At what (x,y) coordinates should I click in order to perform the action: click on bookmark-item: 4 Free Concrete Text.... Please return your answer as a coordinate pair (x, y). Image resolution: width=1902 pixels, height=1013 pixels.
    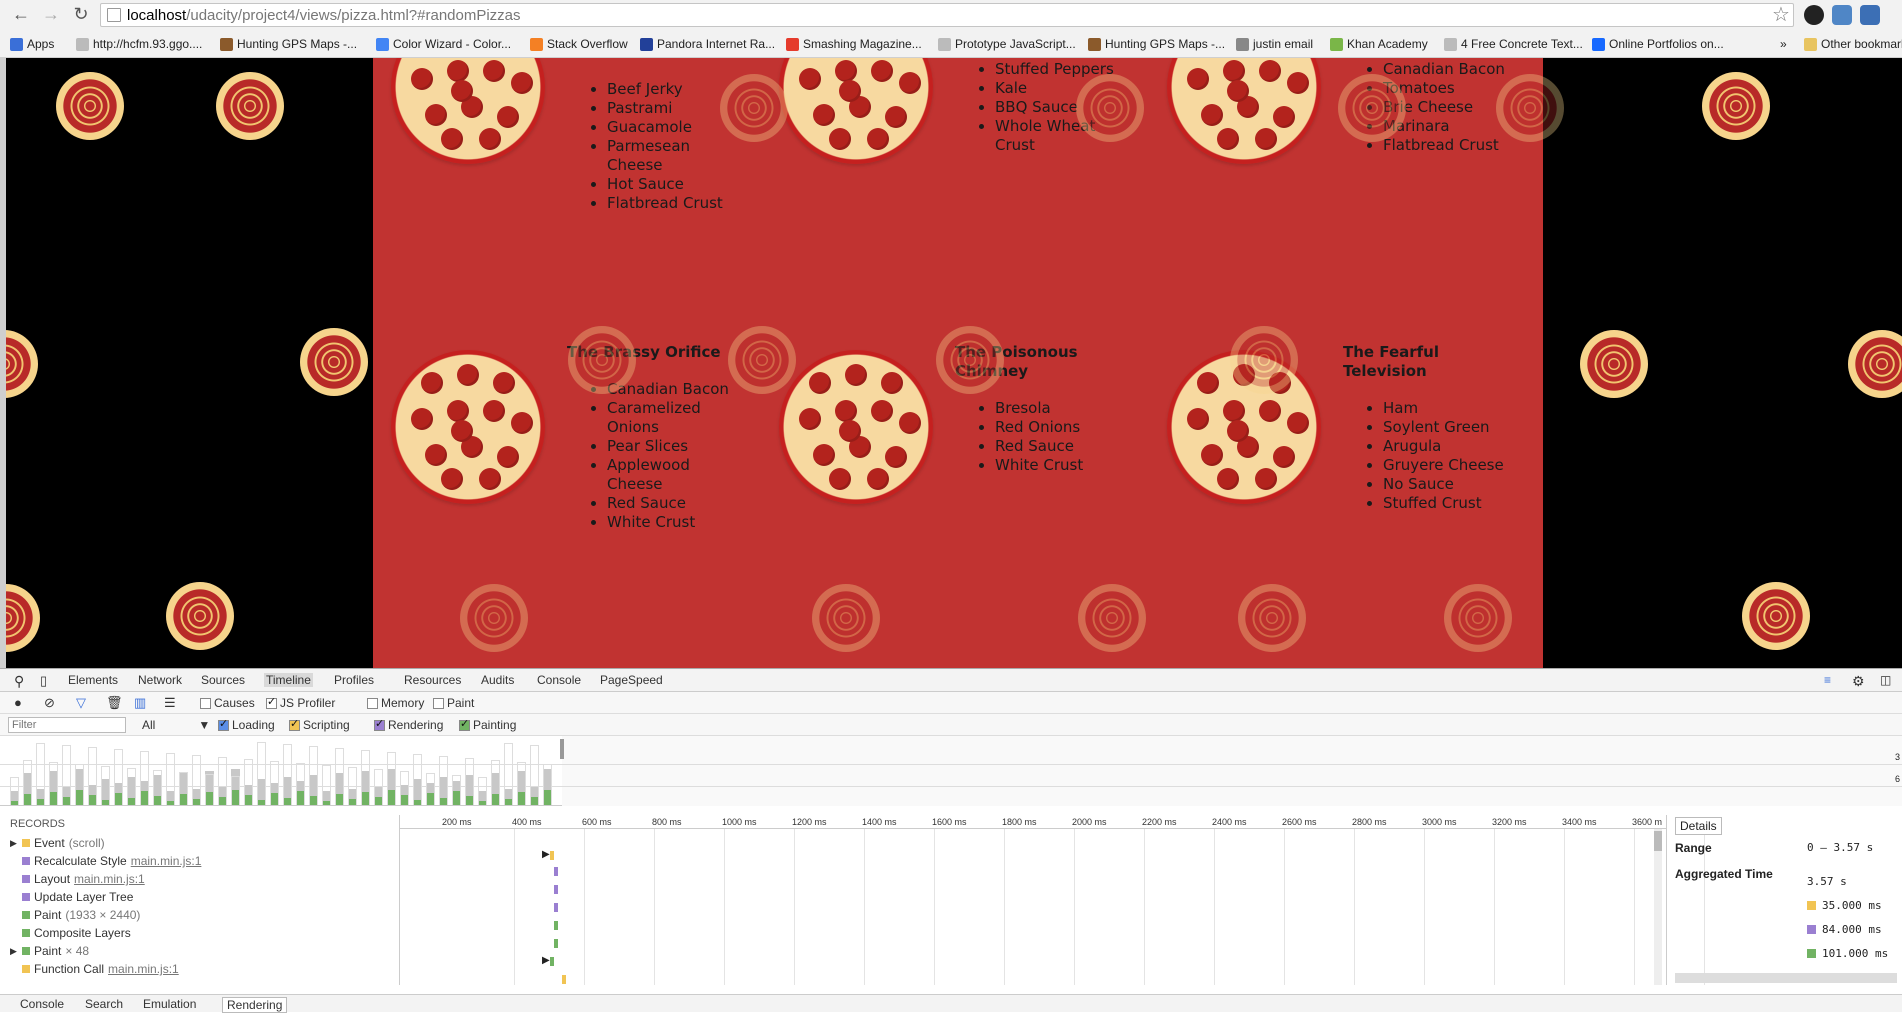
    Looking at the image, I should click on (1513, 44).